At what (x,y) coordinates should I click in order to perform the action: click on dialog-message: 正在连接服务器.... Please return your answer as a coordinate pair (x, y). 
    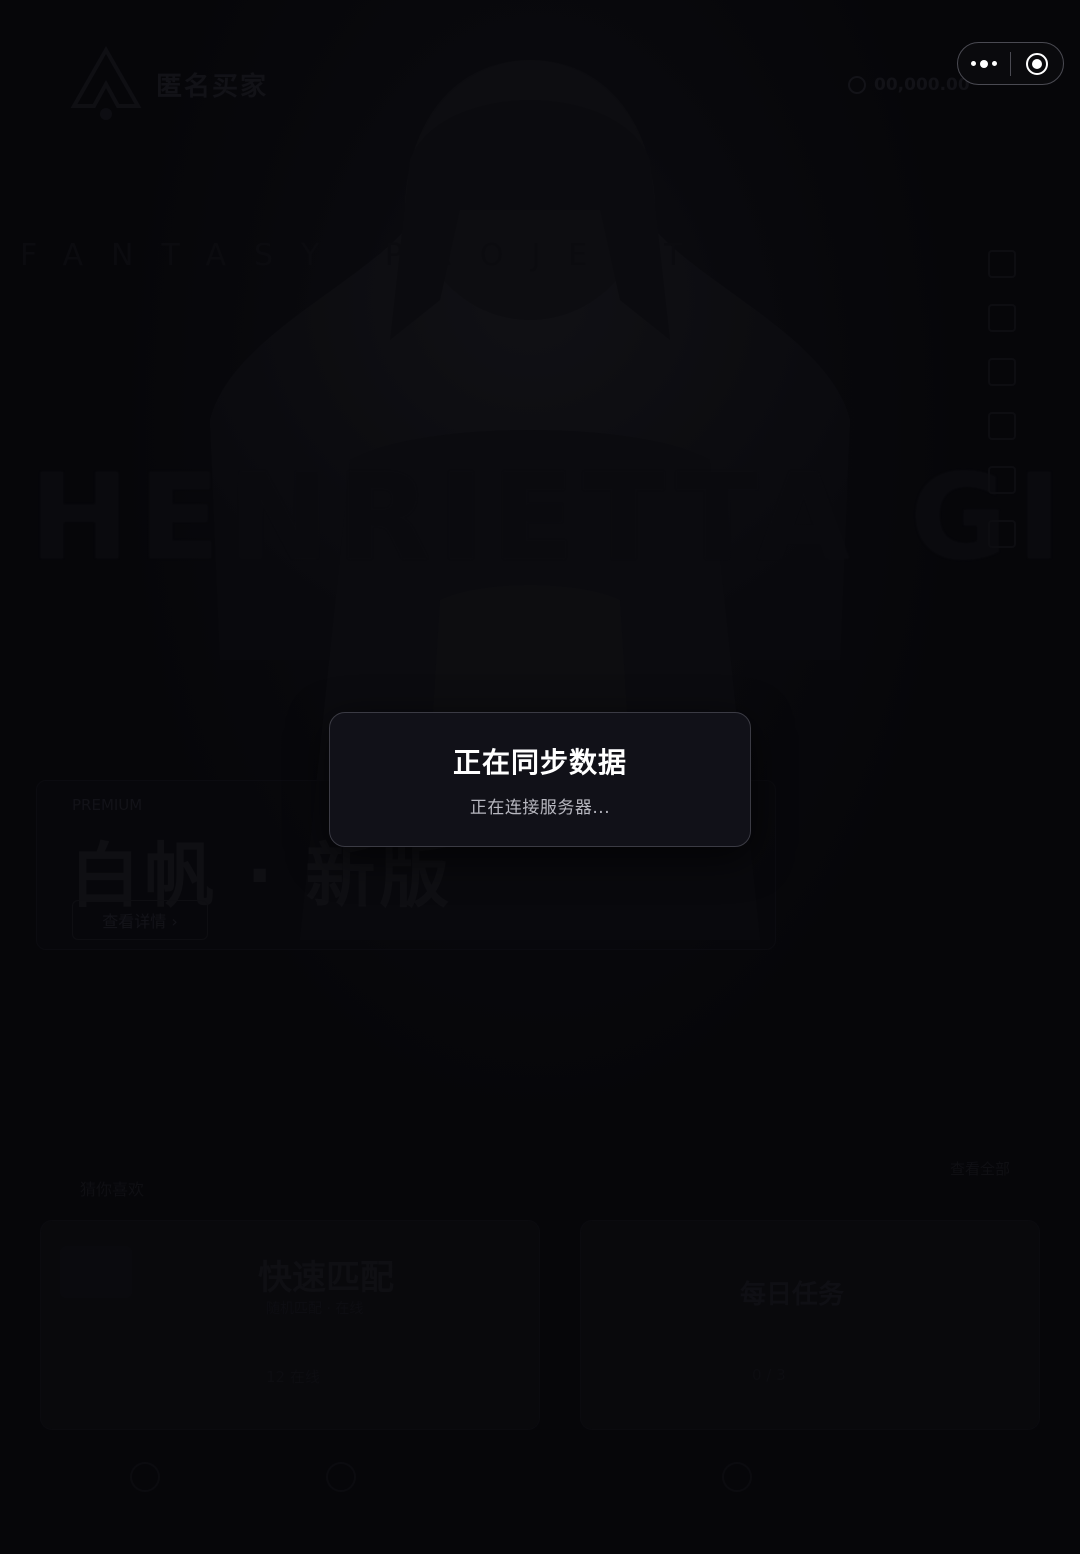
    Looking at the image, I should click on (540, 808).